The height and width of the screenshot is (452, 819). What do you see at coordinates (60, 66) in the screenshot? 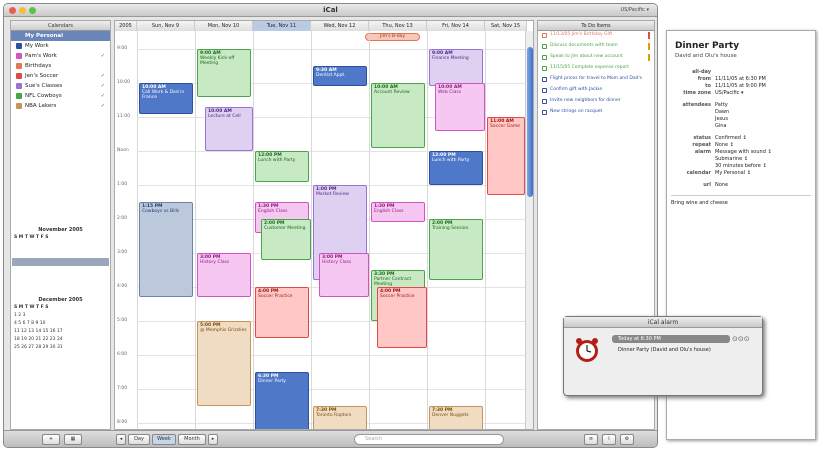
I see `calendar-item: Birthdays` at bounding box center [60, 66].